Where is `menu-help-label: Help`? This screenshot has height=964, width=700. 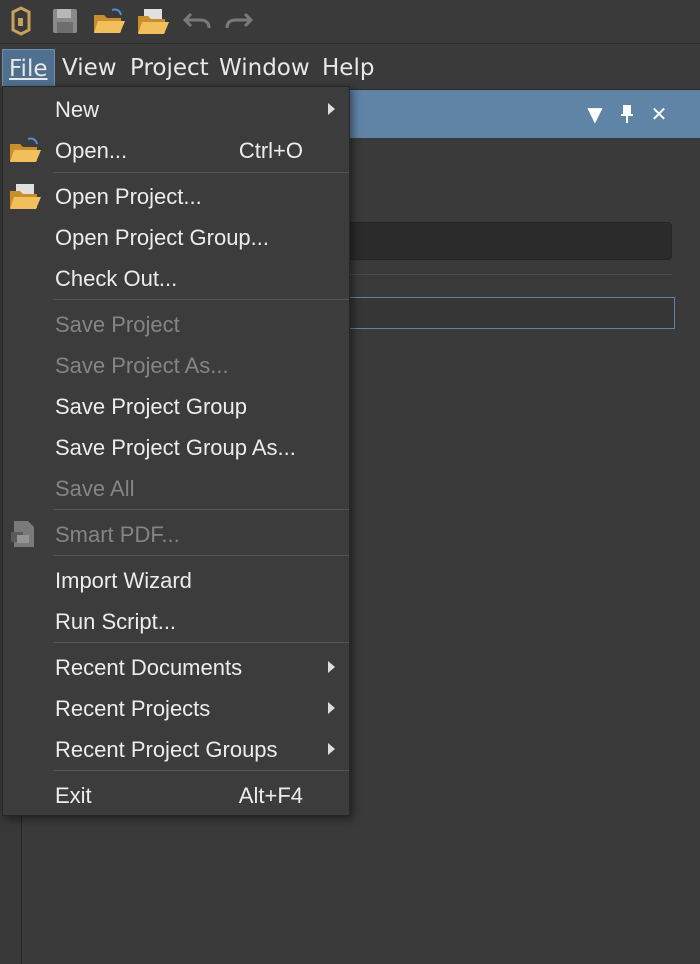 menu-help-label: Help is located at coordinates (348, 68).